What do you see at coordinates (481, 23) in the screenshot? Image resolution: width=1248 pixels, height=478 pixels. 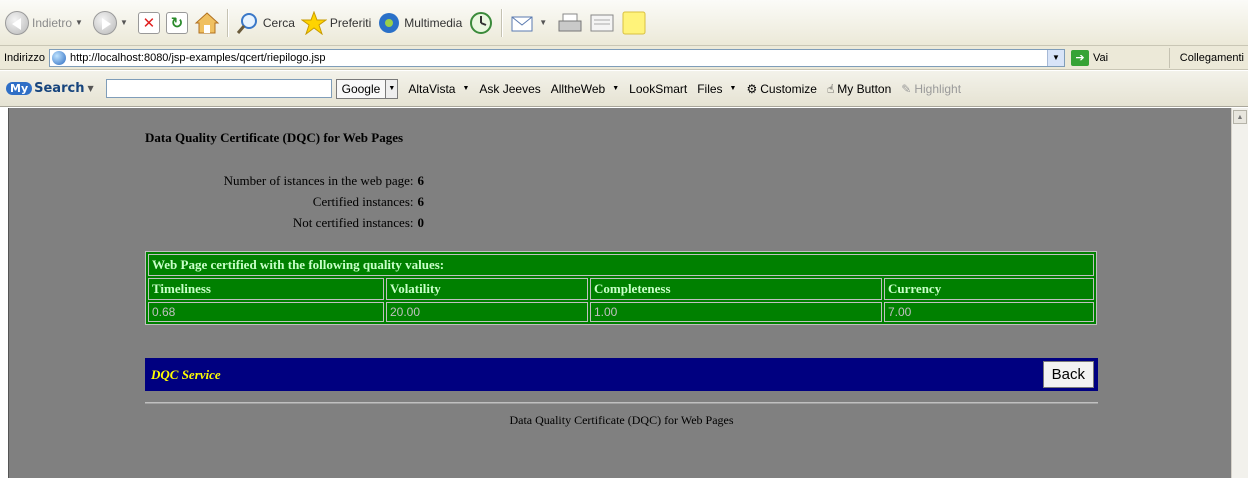 I see `history-button` at bounding box center [481, 23].